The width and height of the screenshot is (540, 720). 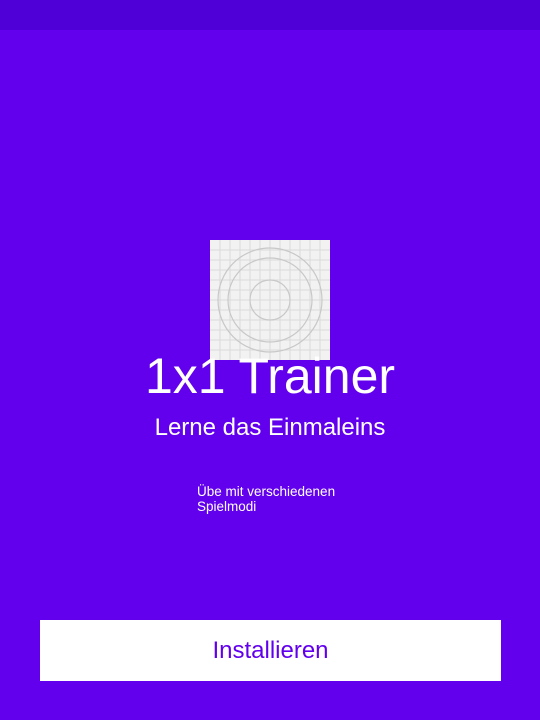 I want to click on placeholder-icon, so click(x=270, y=300).